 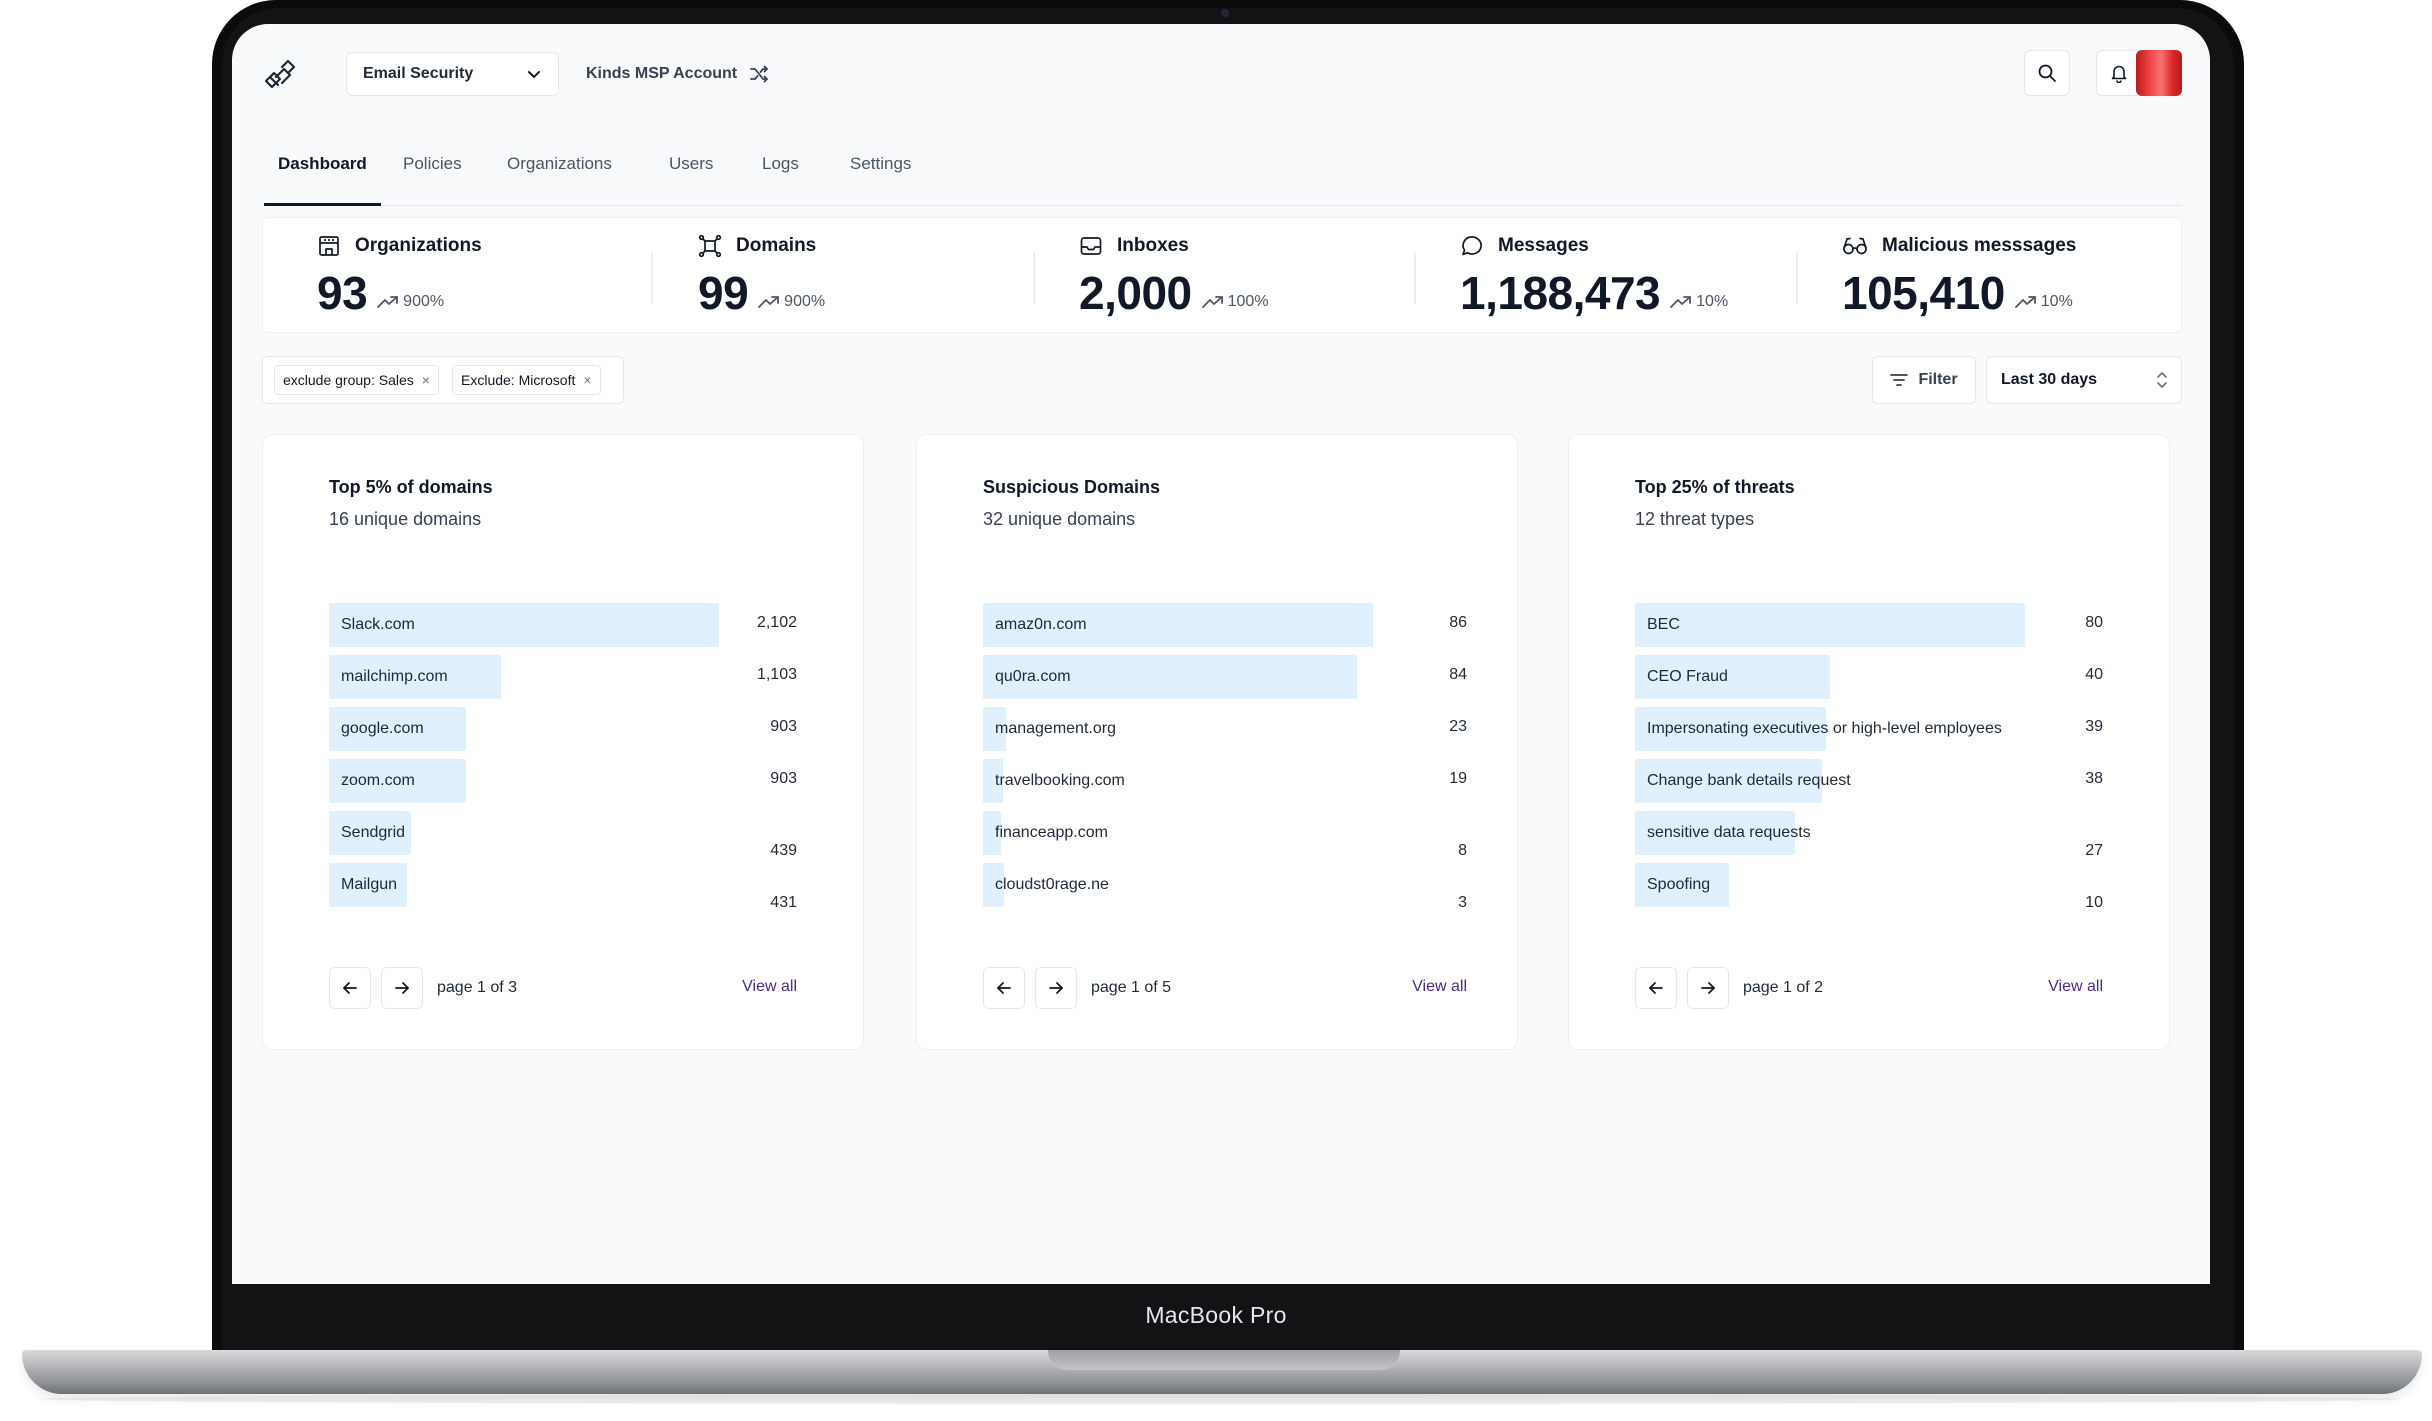 I want to click on bar-fill, so click(x=1830, y=625).